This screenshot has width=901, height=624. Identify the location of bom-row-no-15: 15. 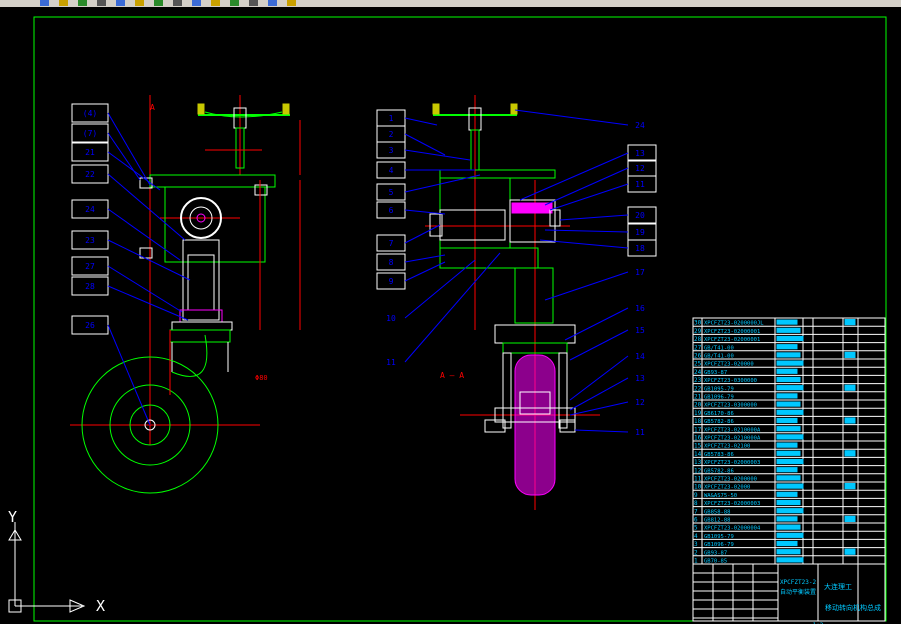
(698, 446).